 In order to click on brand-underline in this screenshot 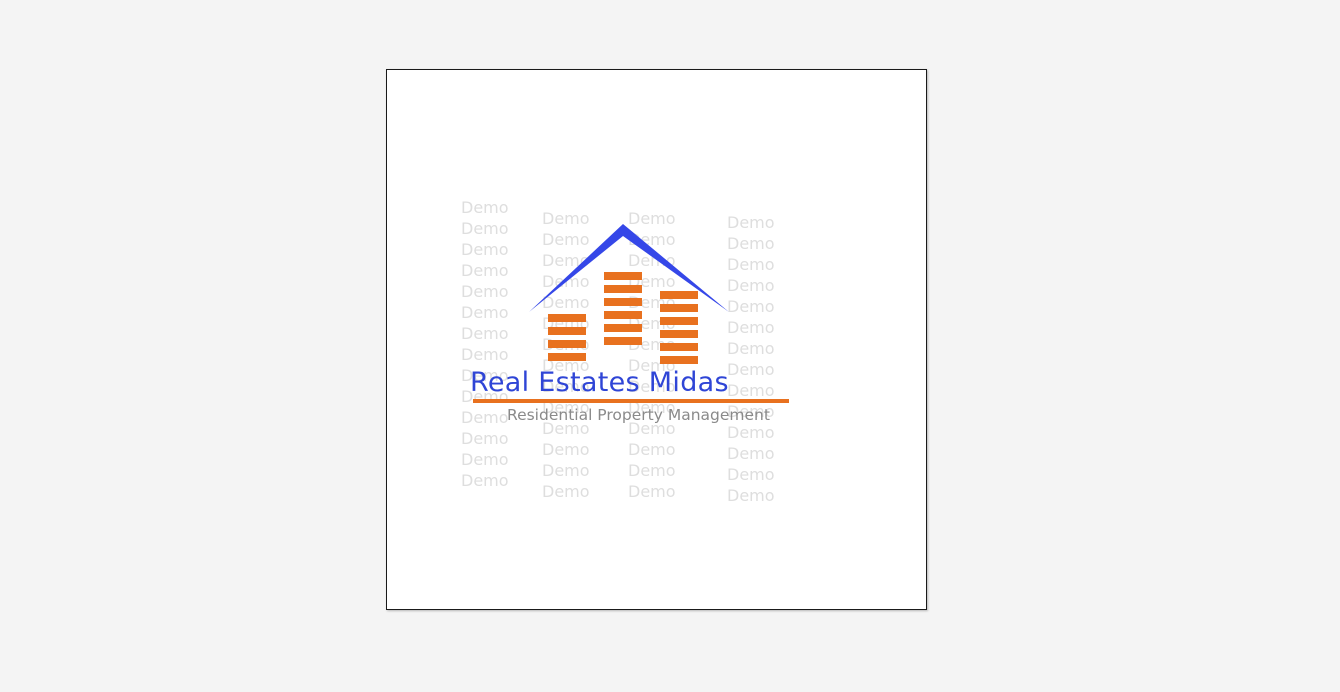, I will do `click(631, 401)`.